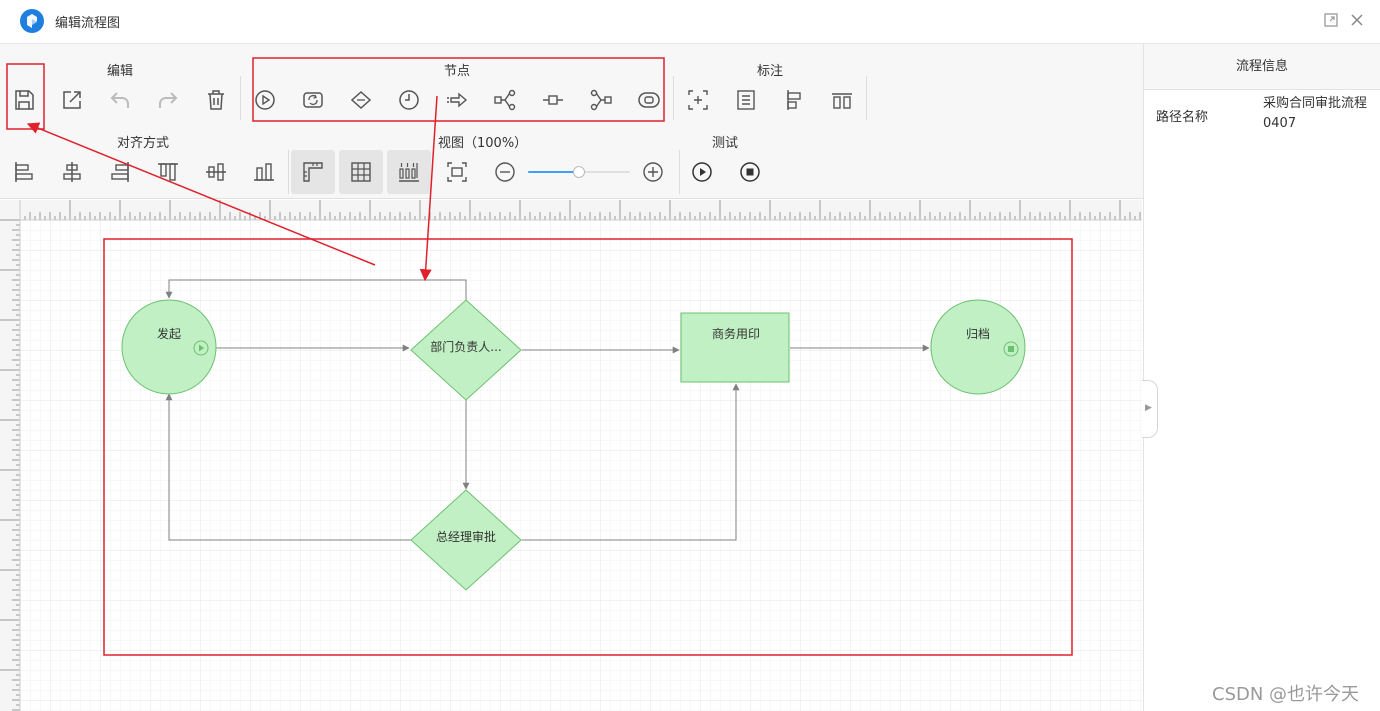 This screenshot has height=711, width=1380. I want to click on stop-button, so click(750, 172).